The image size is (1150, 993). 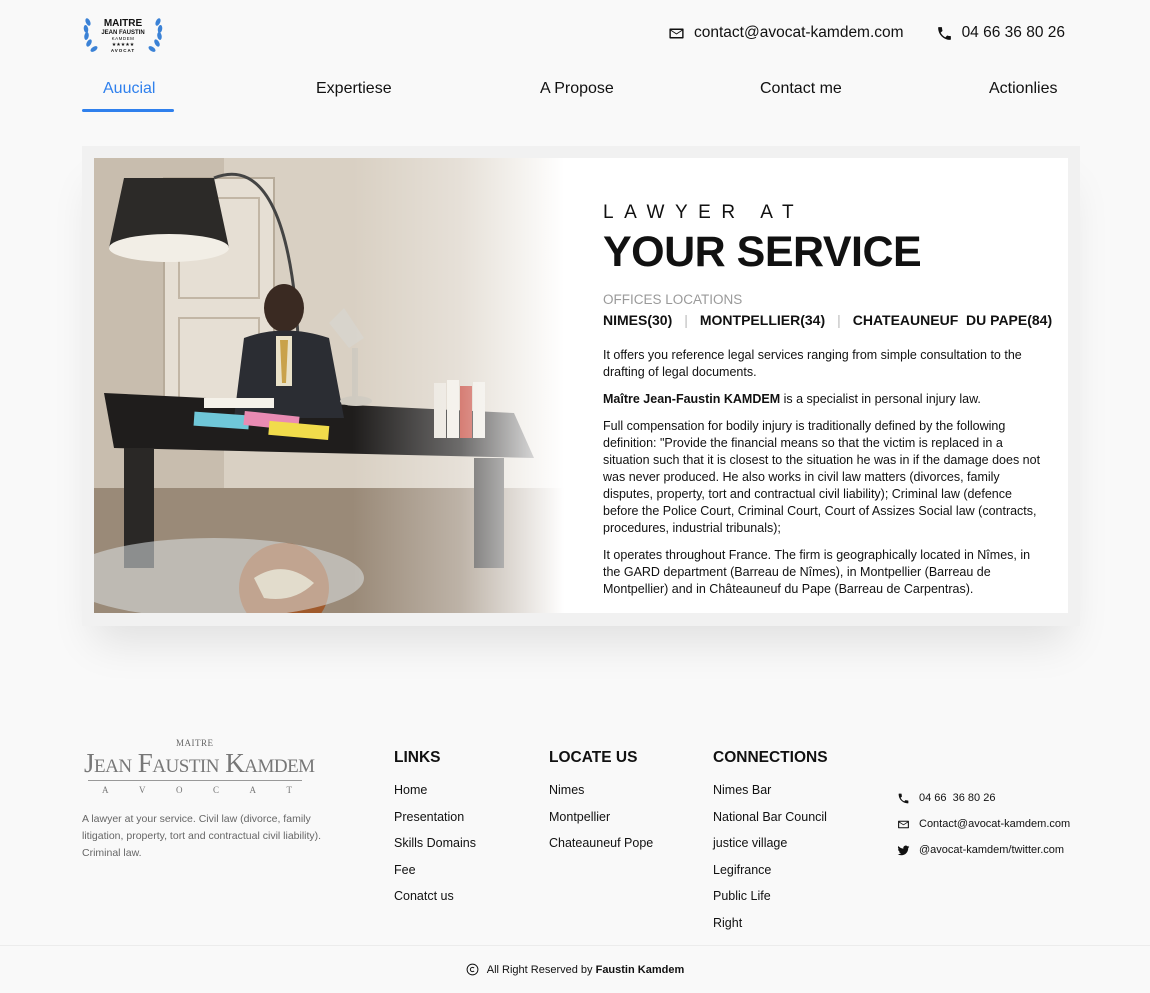 I want to click on lawyer-name: Maître Jean-Faustin KAMDEM, so click(x=692, y=399).